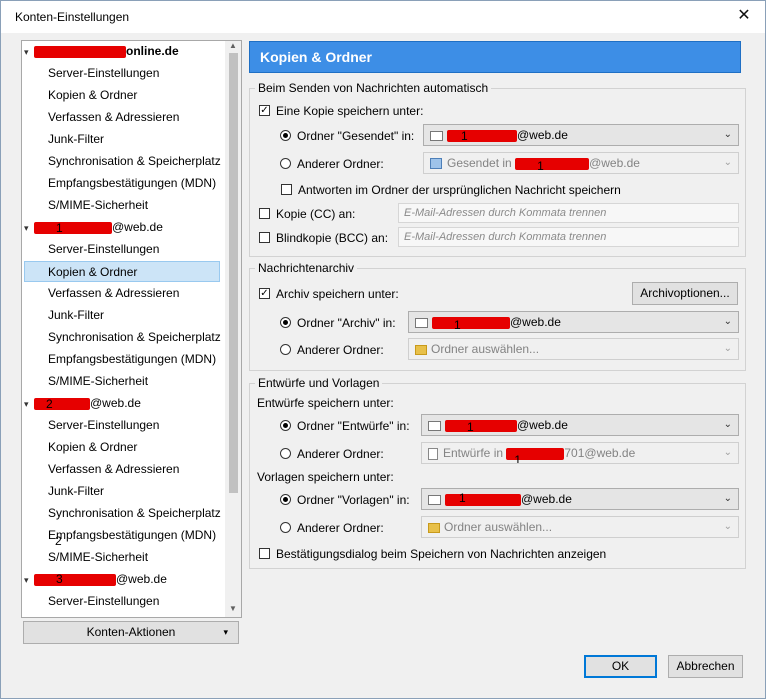  I want to click on archive-folder-radio, so click(285, 323).